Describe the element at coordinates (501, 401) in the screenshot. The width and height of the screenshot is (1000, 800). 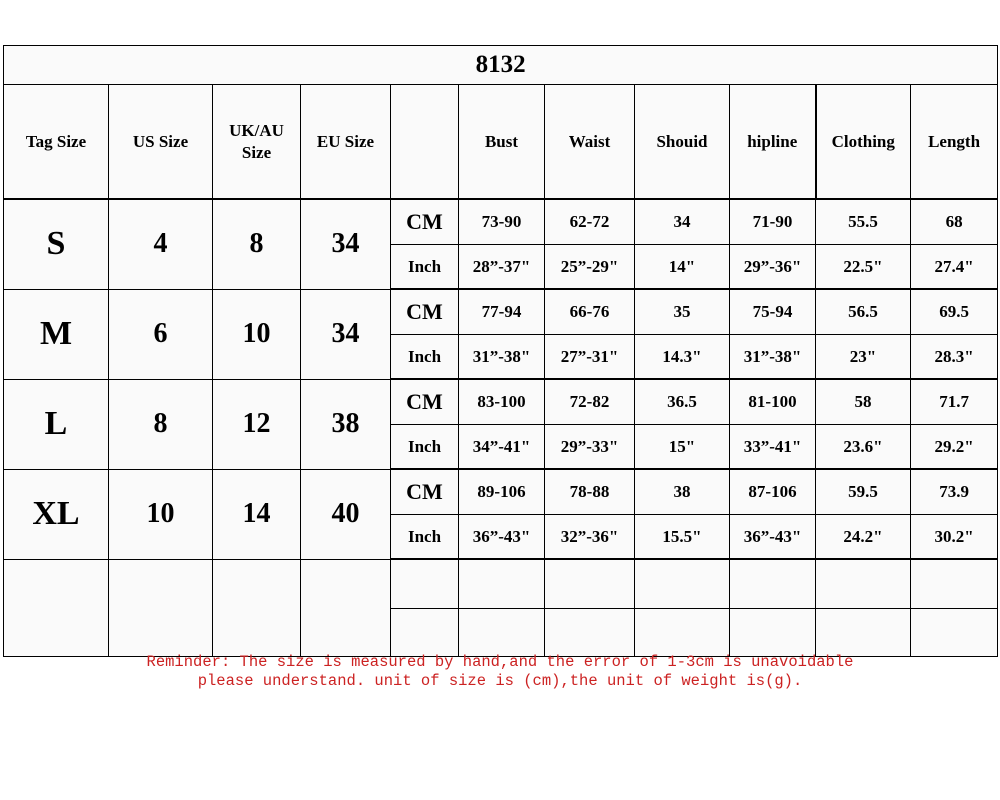
I see `cell-bust-cm: 83-100` at that location.